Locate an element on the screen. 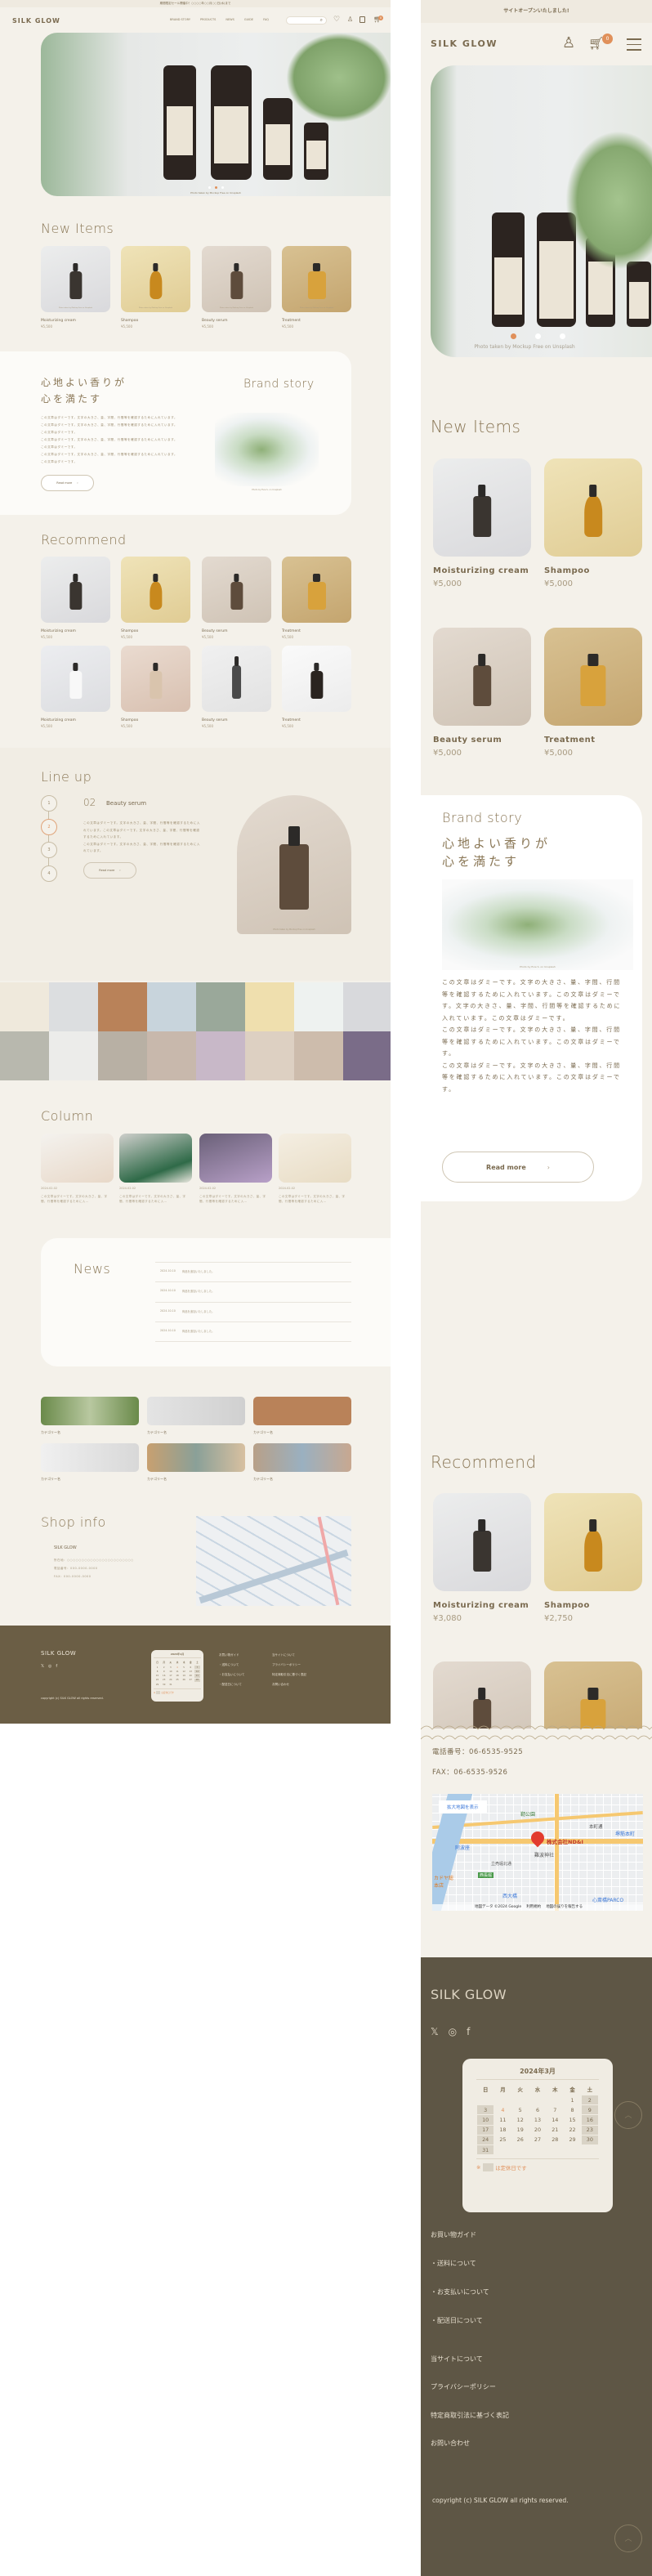 The width and height of the screenshot is (652, 2576). enlarge-map-link: 拡大地図を表示 is located at coordinates (463, 1806).